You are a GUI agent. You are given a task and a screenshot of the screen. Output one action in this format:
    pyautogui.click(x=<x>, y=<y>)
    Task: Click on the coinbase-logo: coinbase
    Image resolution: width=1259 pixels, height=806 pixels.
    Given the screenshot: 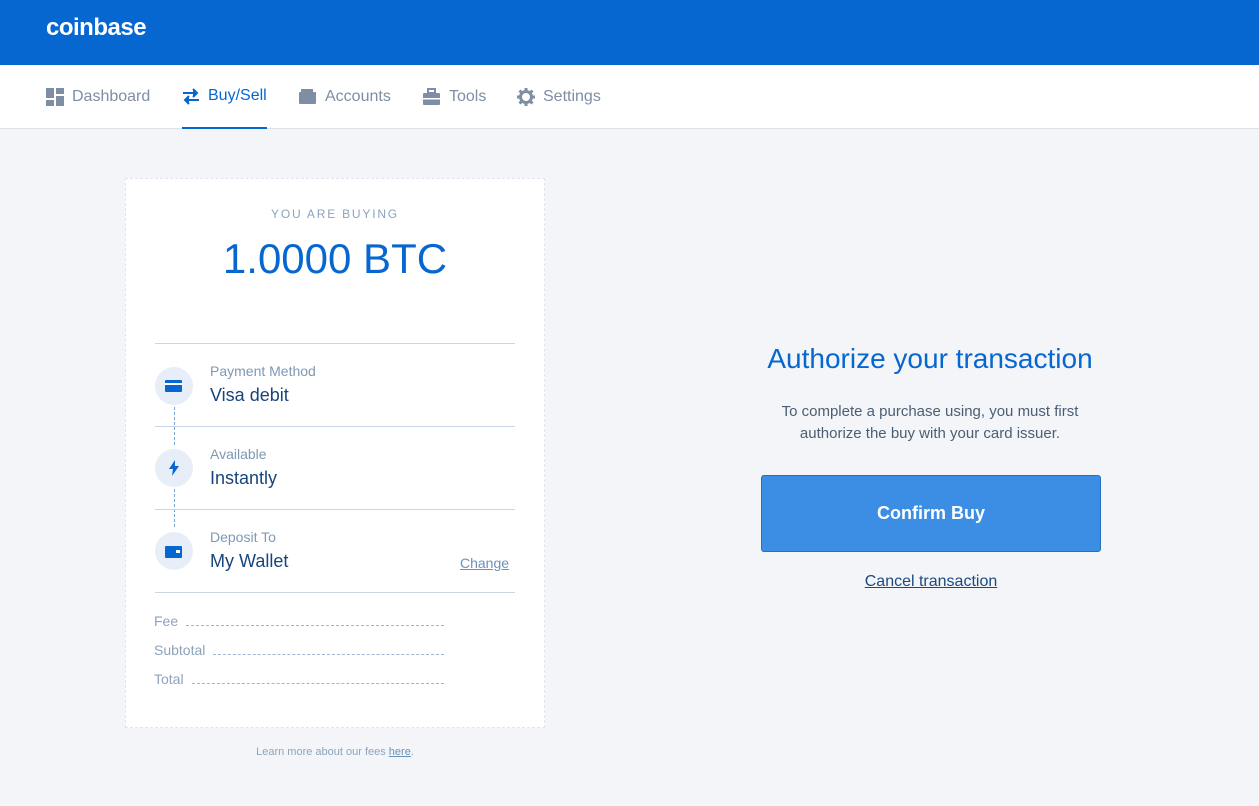 What is the action you would take?
    pyautogui.click(x=96, y=28)
    